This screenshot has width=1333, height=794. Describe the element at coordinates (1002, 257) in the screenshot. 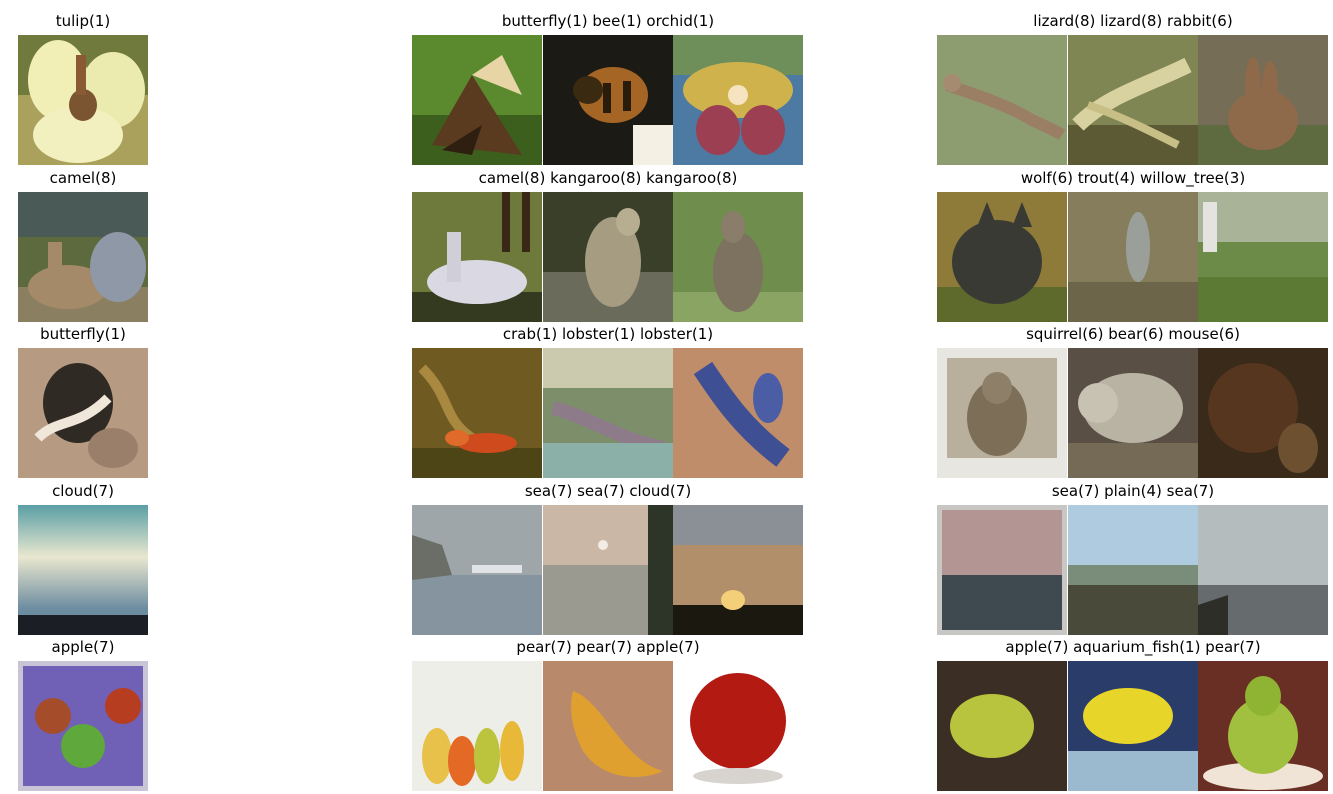

I see `wolf-image` at that location.